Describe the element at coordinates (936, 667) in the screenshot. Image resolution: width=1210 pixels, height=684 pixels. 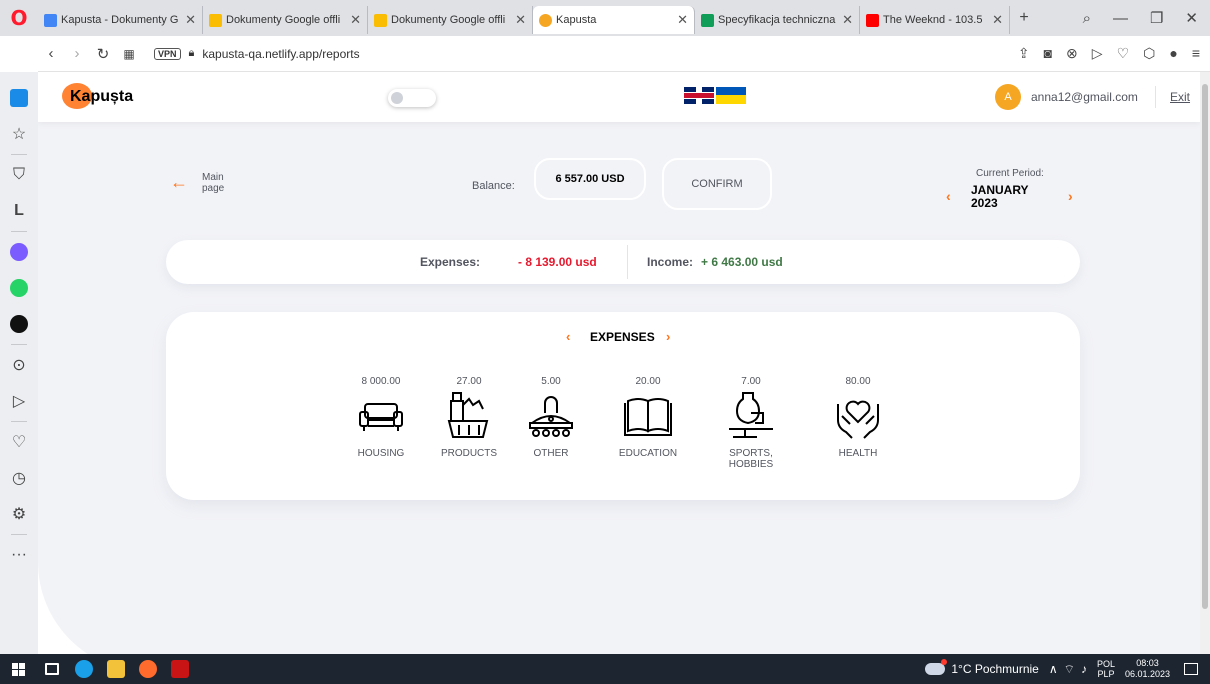
I see `cloud-icon` at that location.